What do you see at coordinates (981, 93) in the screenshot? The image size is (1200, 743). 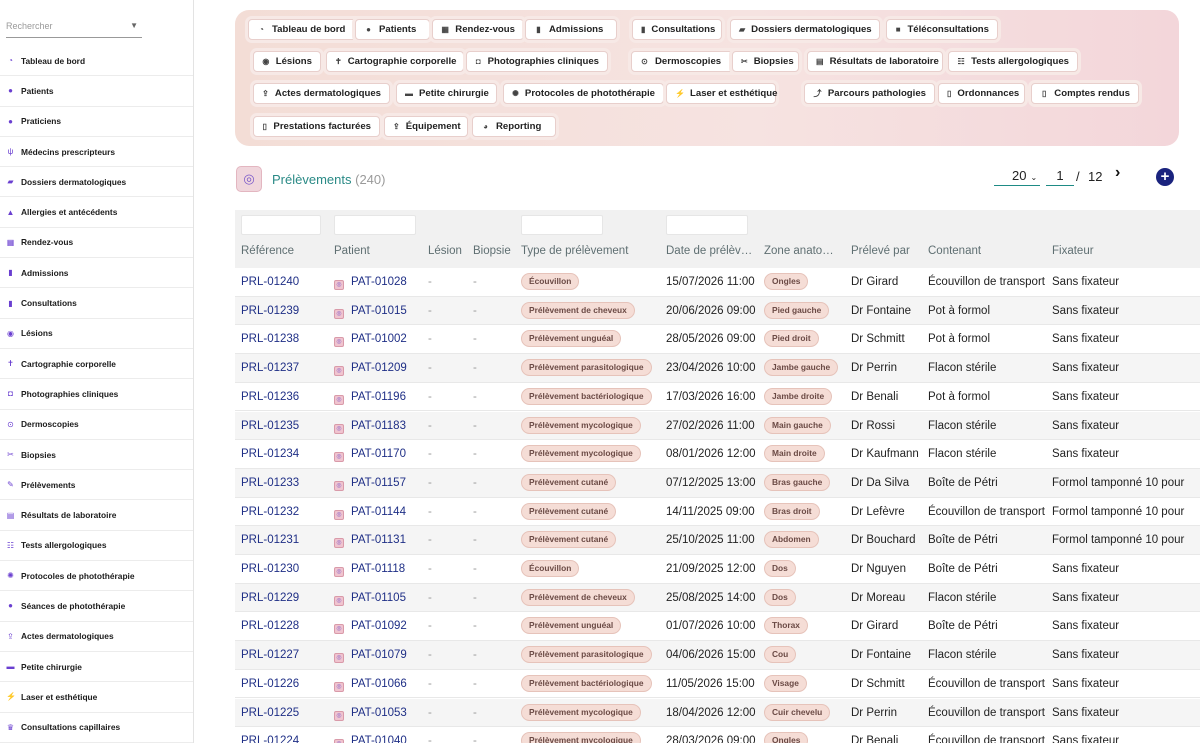 I see `menu-button-ordonnances: ▯ Ordonnances` at bounding box center [981, 93].